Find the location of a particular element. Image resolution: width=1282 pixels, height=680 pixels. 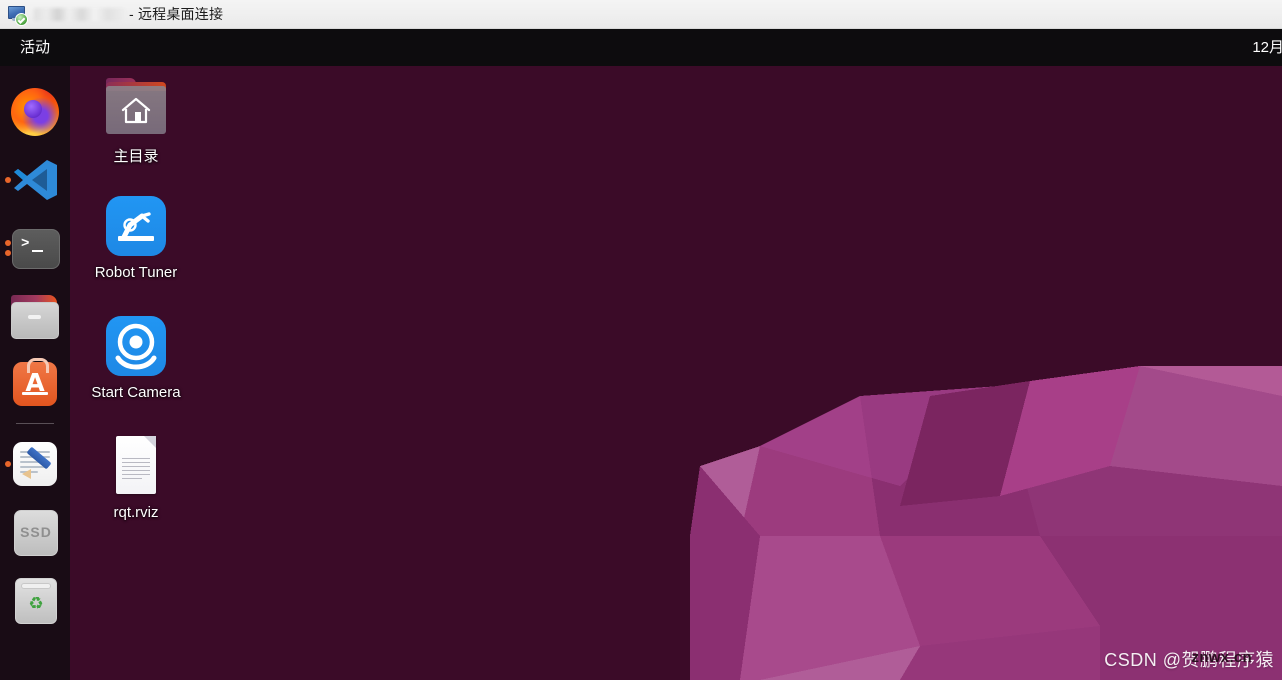

panel-clock: 12月 is located at coordinates (1267, 47).